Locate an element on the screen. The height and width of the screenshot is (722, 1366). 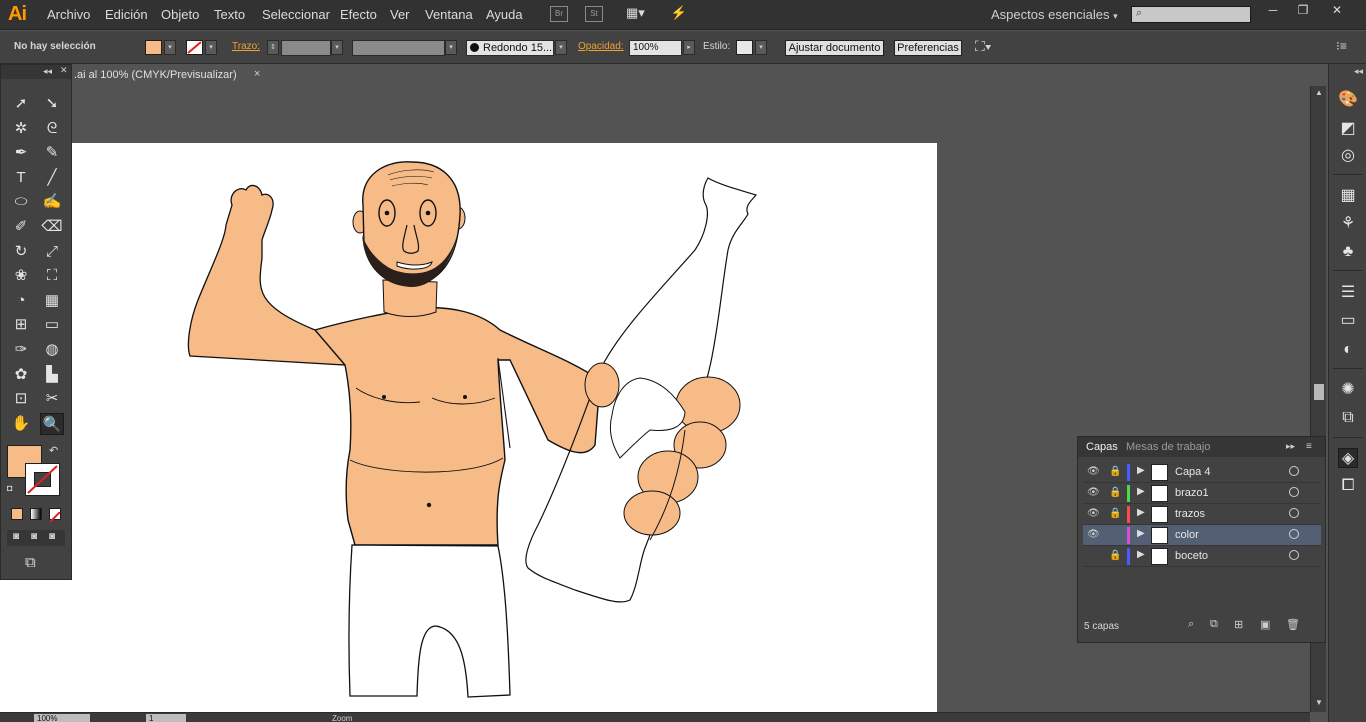
artboards-icon: ⧠ is located at coordinates (1348, 486).